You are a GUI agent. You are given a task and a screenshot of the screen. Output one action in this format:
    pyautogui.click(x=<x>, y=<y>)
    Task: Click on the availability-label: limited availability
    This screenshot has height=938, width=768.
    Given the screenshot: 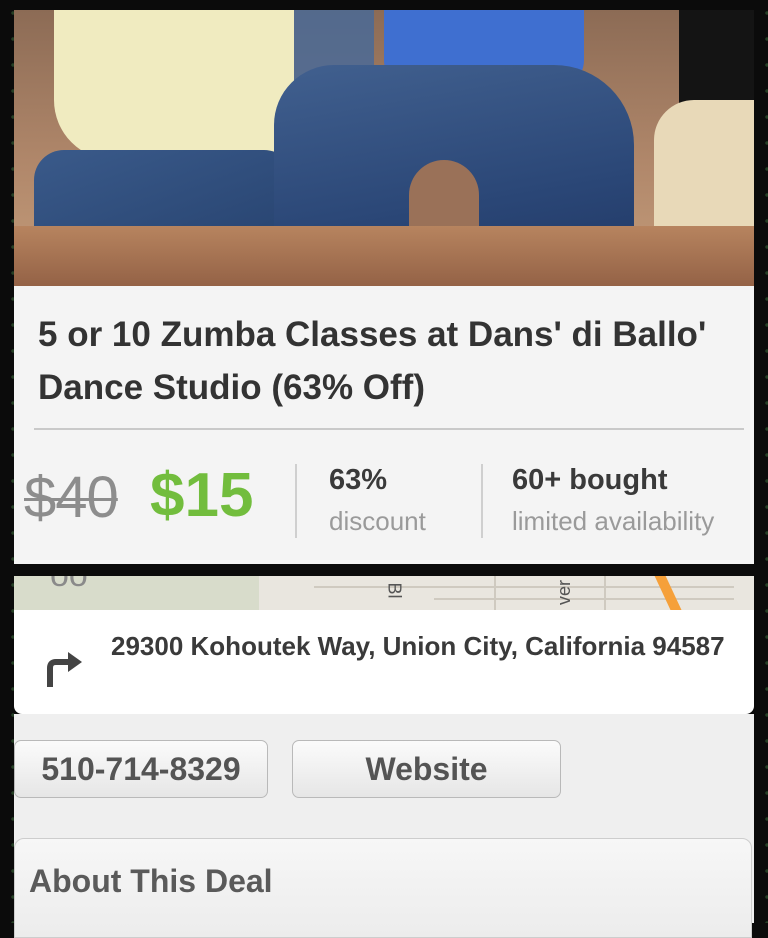 What is the action you would take?
    pyautogui.click(x=613, y=521)
    